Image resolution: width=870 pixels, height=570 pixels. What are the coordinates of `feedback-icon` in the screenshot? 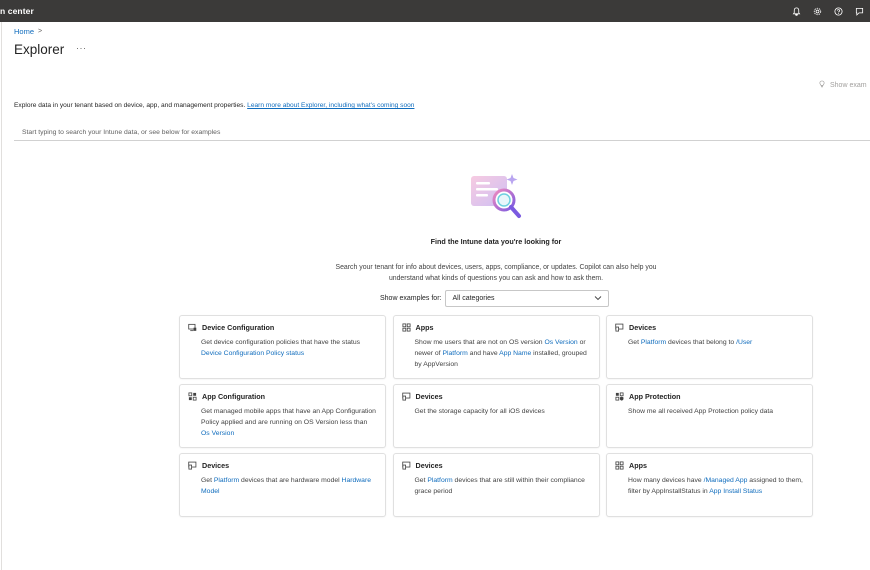 It's located at (859, 11).